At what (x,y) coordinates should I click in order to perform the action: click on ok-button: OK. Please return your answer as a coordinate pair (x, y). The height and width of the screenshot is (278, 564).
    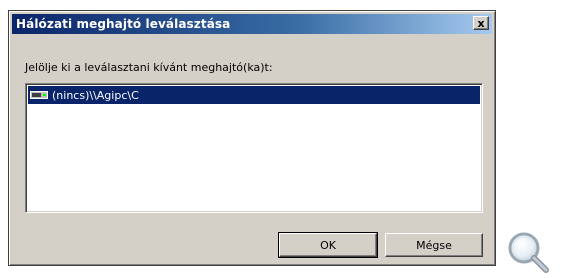
    Looking at the image, I should click on (328, 245).